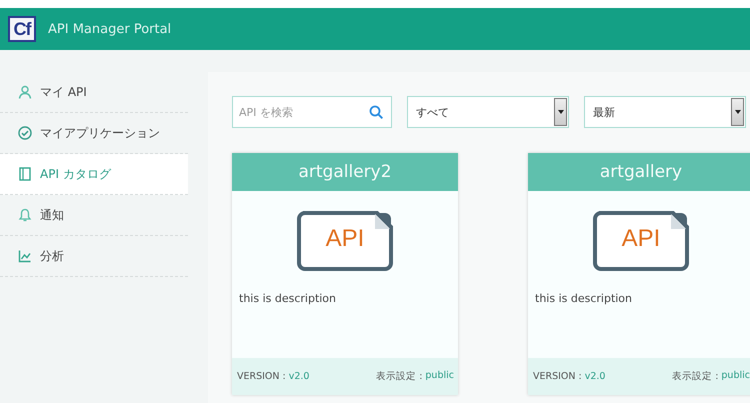  I want to click on dropdown: 最新, so click(665, 112).